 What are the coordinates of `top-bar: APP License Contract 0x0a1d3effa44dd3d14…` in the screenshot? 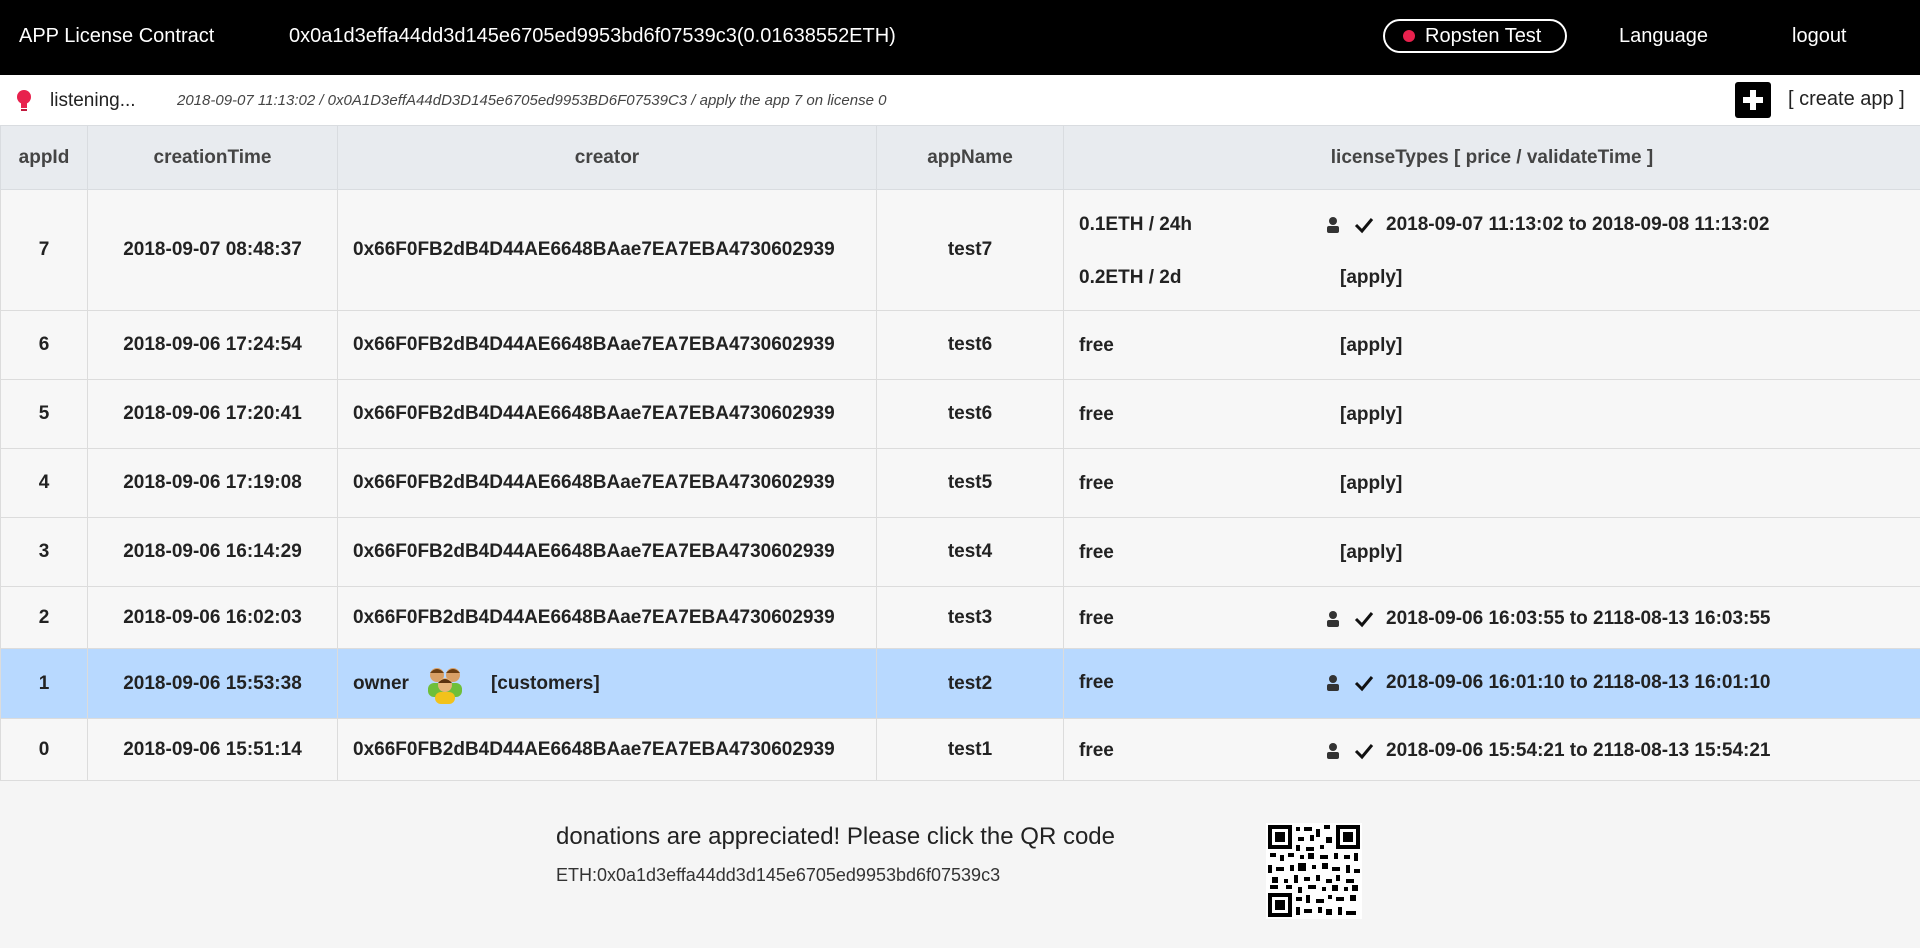 It's located at (960, 37).